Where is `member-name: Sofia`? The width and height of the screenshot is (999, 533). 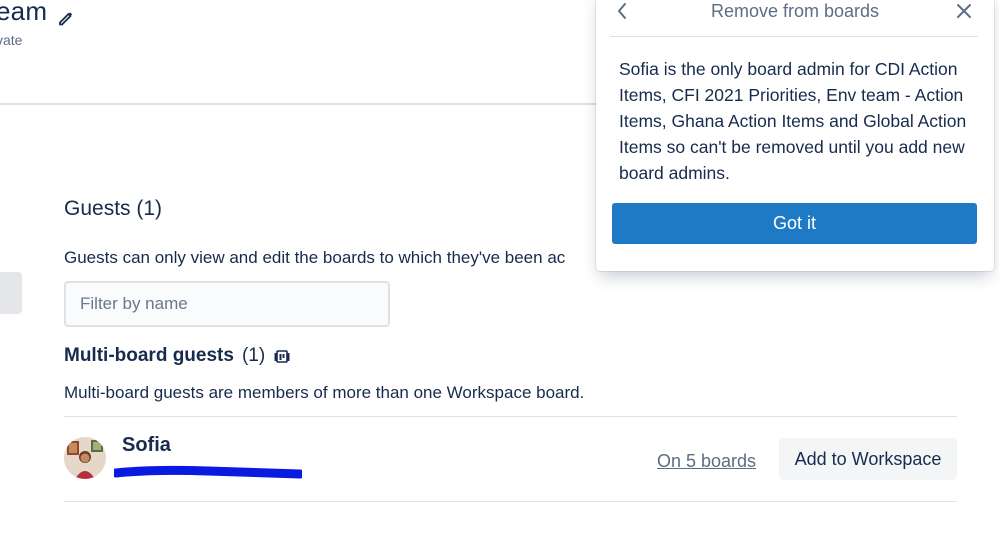
member-name: Sofia is located at coordinates (146, 445).